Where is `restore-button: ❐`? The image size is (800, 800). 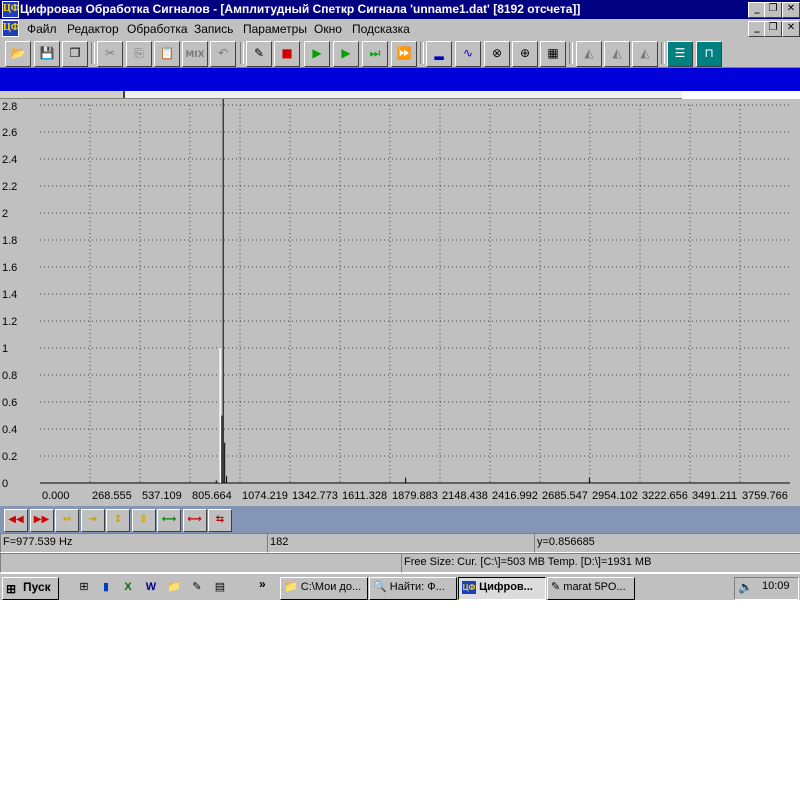 restore-button: ❐ is located at coordinates (773, 10).